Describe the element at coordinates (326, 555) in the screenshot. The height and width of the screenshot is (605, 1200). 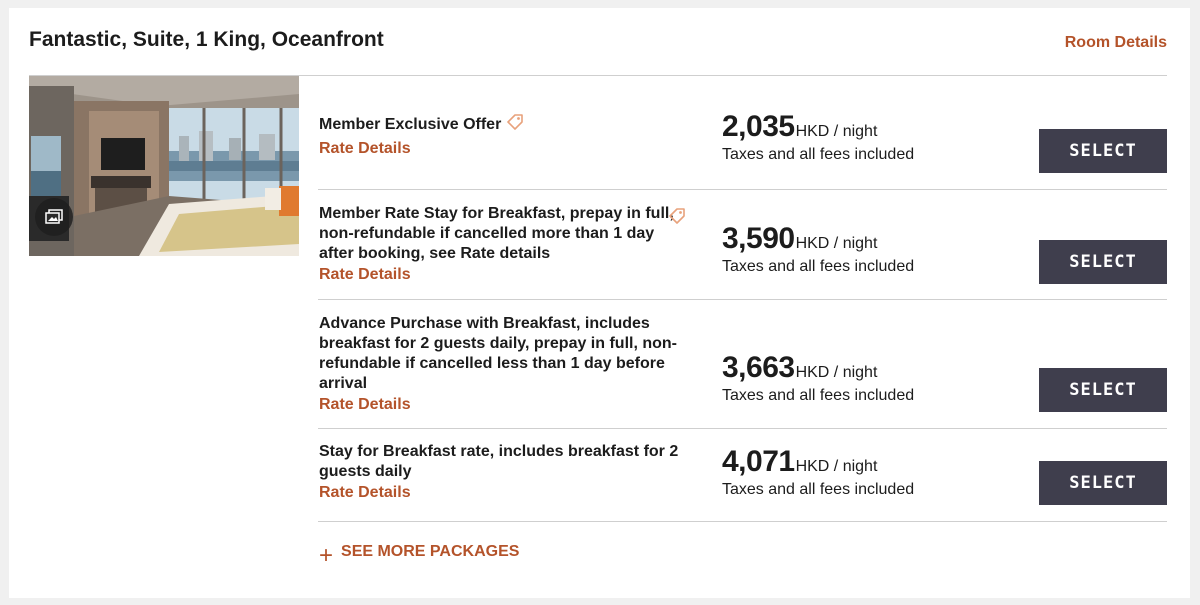
I see `plus-icon: +` at that location.